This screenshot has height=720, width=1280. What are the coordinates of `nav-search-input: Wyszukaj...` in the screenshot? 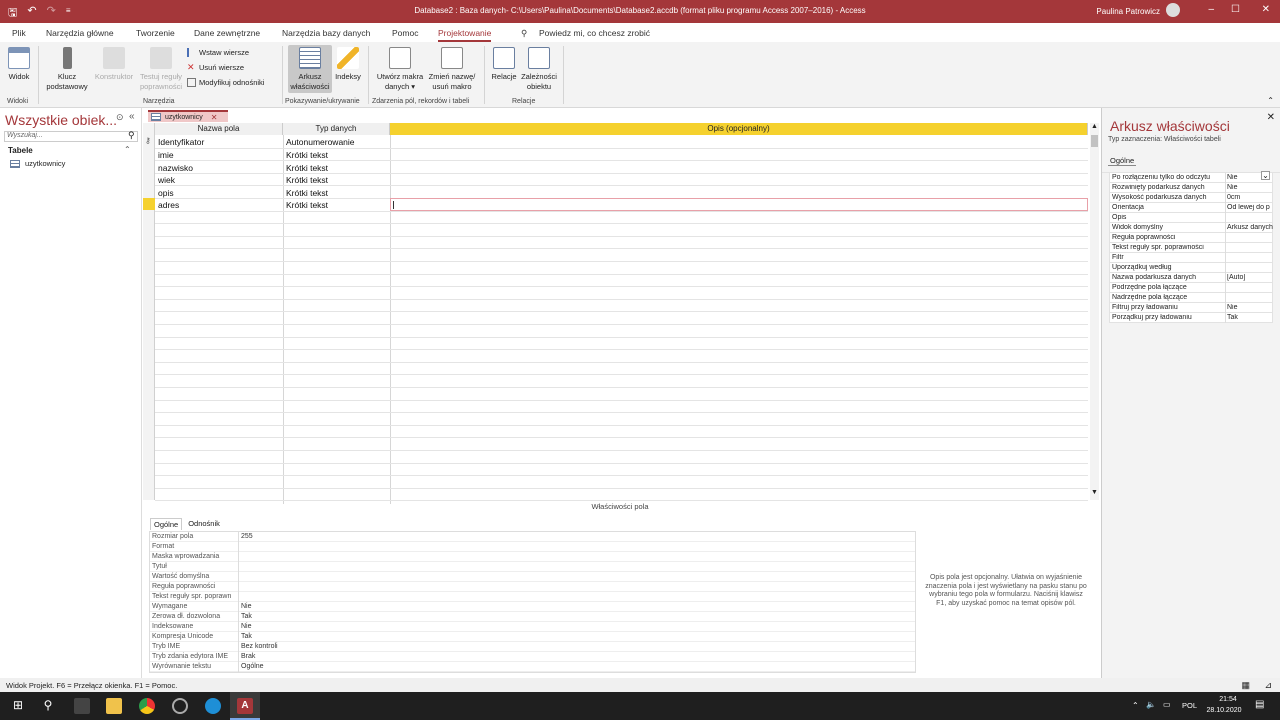 It's located at (71, 136).